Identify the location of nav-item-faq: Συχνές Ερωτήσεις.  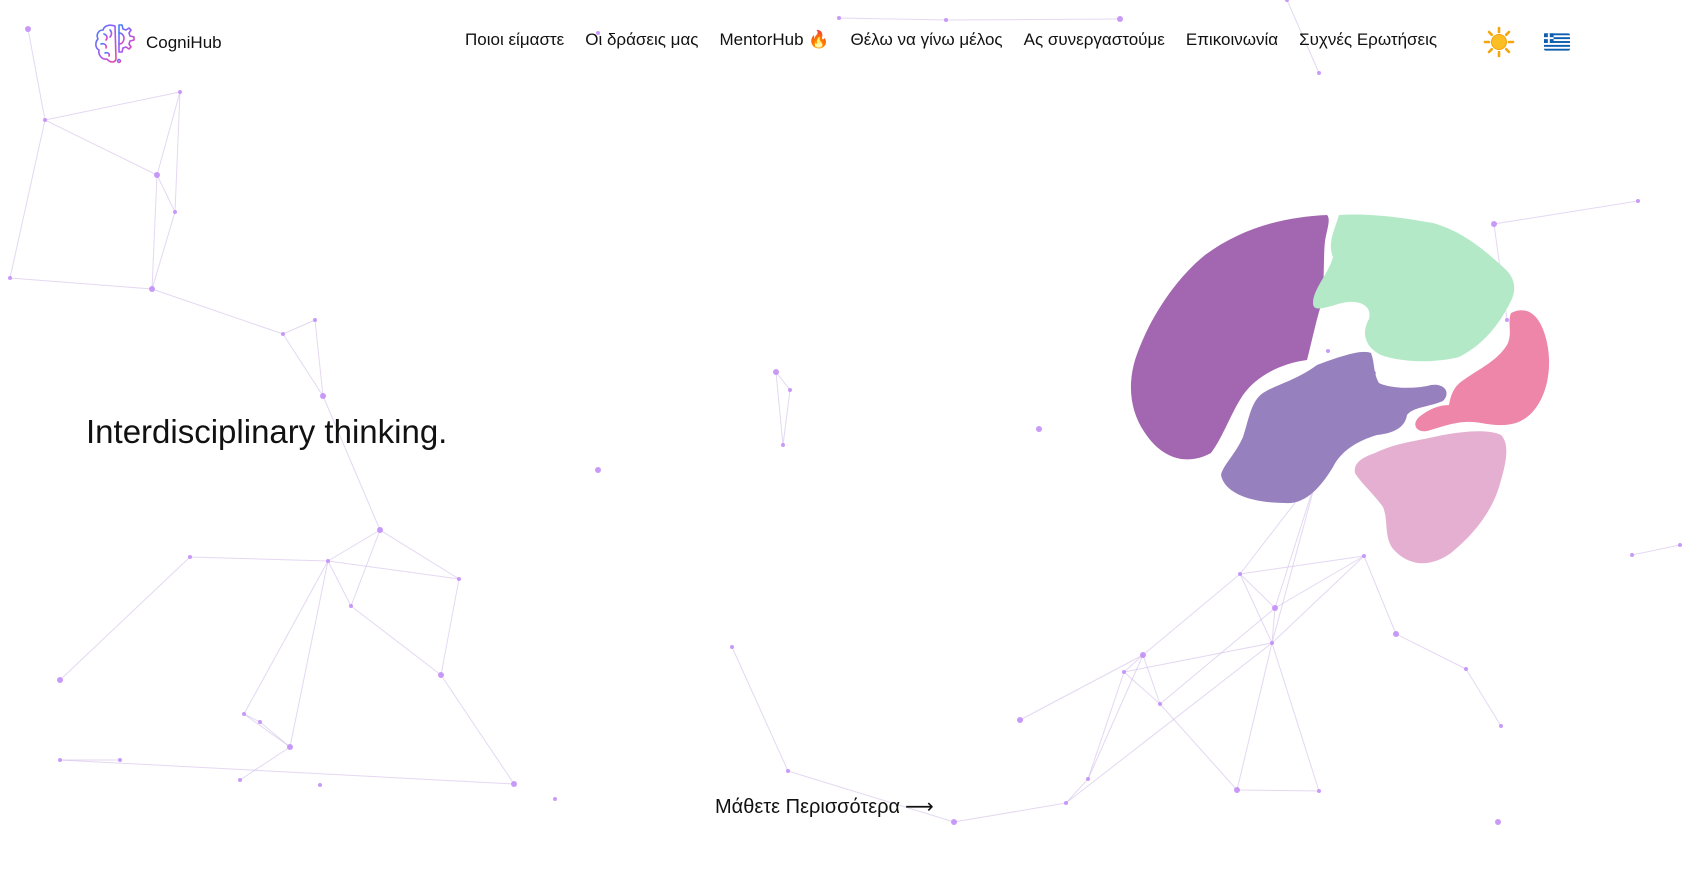
(1368, 40).